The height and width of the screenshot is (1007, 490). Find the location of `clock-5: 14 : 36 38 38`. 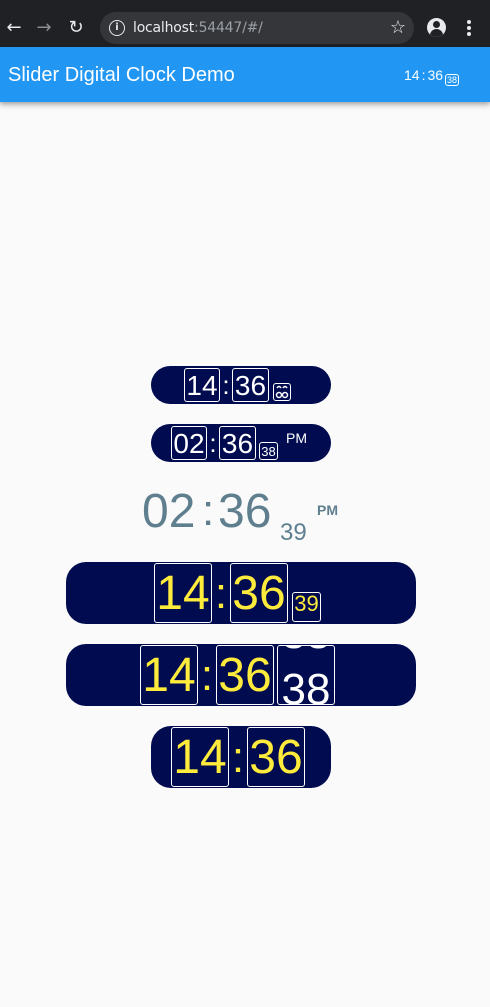

clock-5: 14 : 36 38 38 is located at coordinates (241, 675).